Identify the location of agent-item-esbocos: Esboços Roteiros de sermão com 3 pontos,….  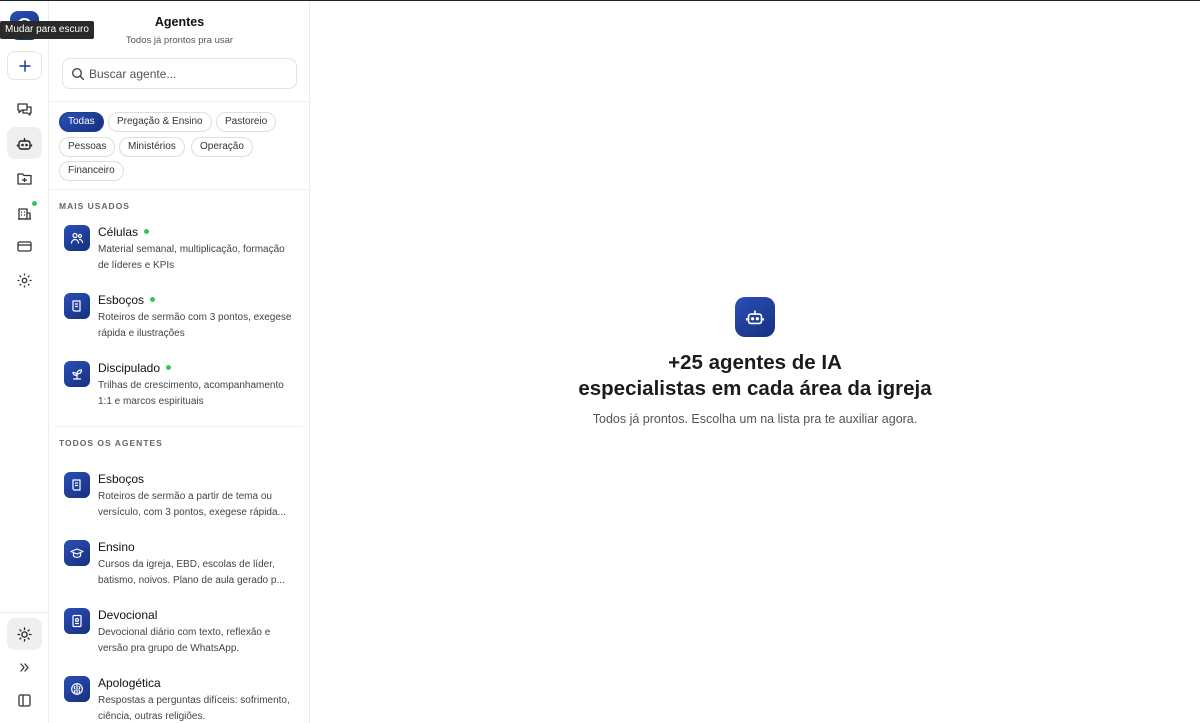
(179, 323).